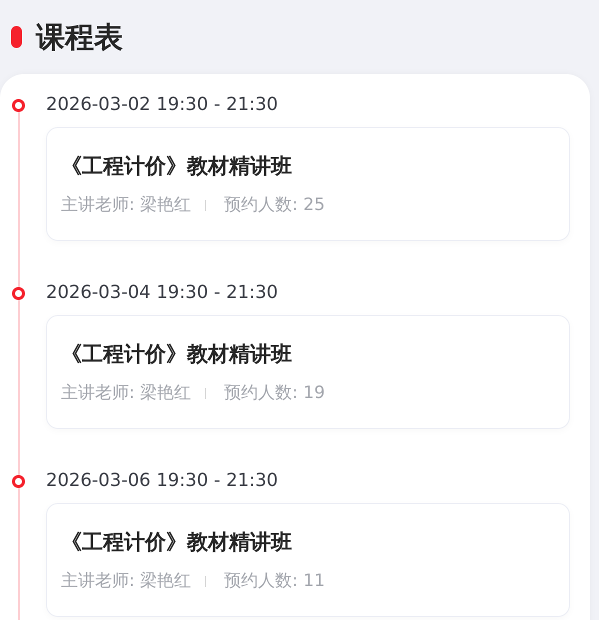  I want to click on lesson-time: 2026-03-02 19:30 - 21:30, so click(163, 105).